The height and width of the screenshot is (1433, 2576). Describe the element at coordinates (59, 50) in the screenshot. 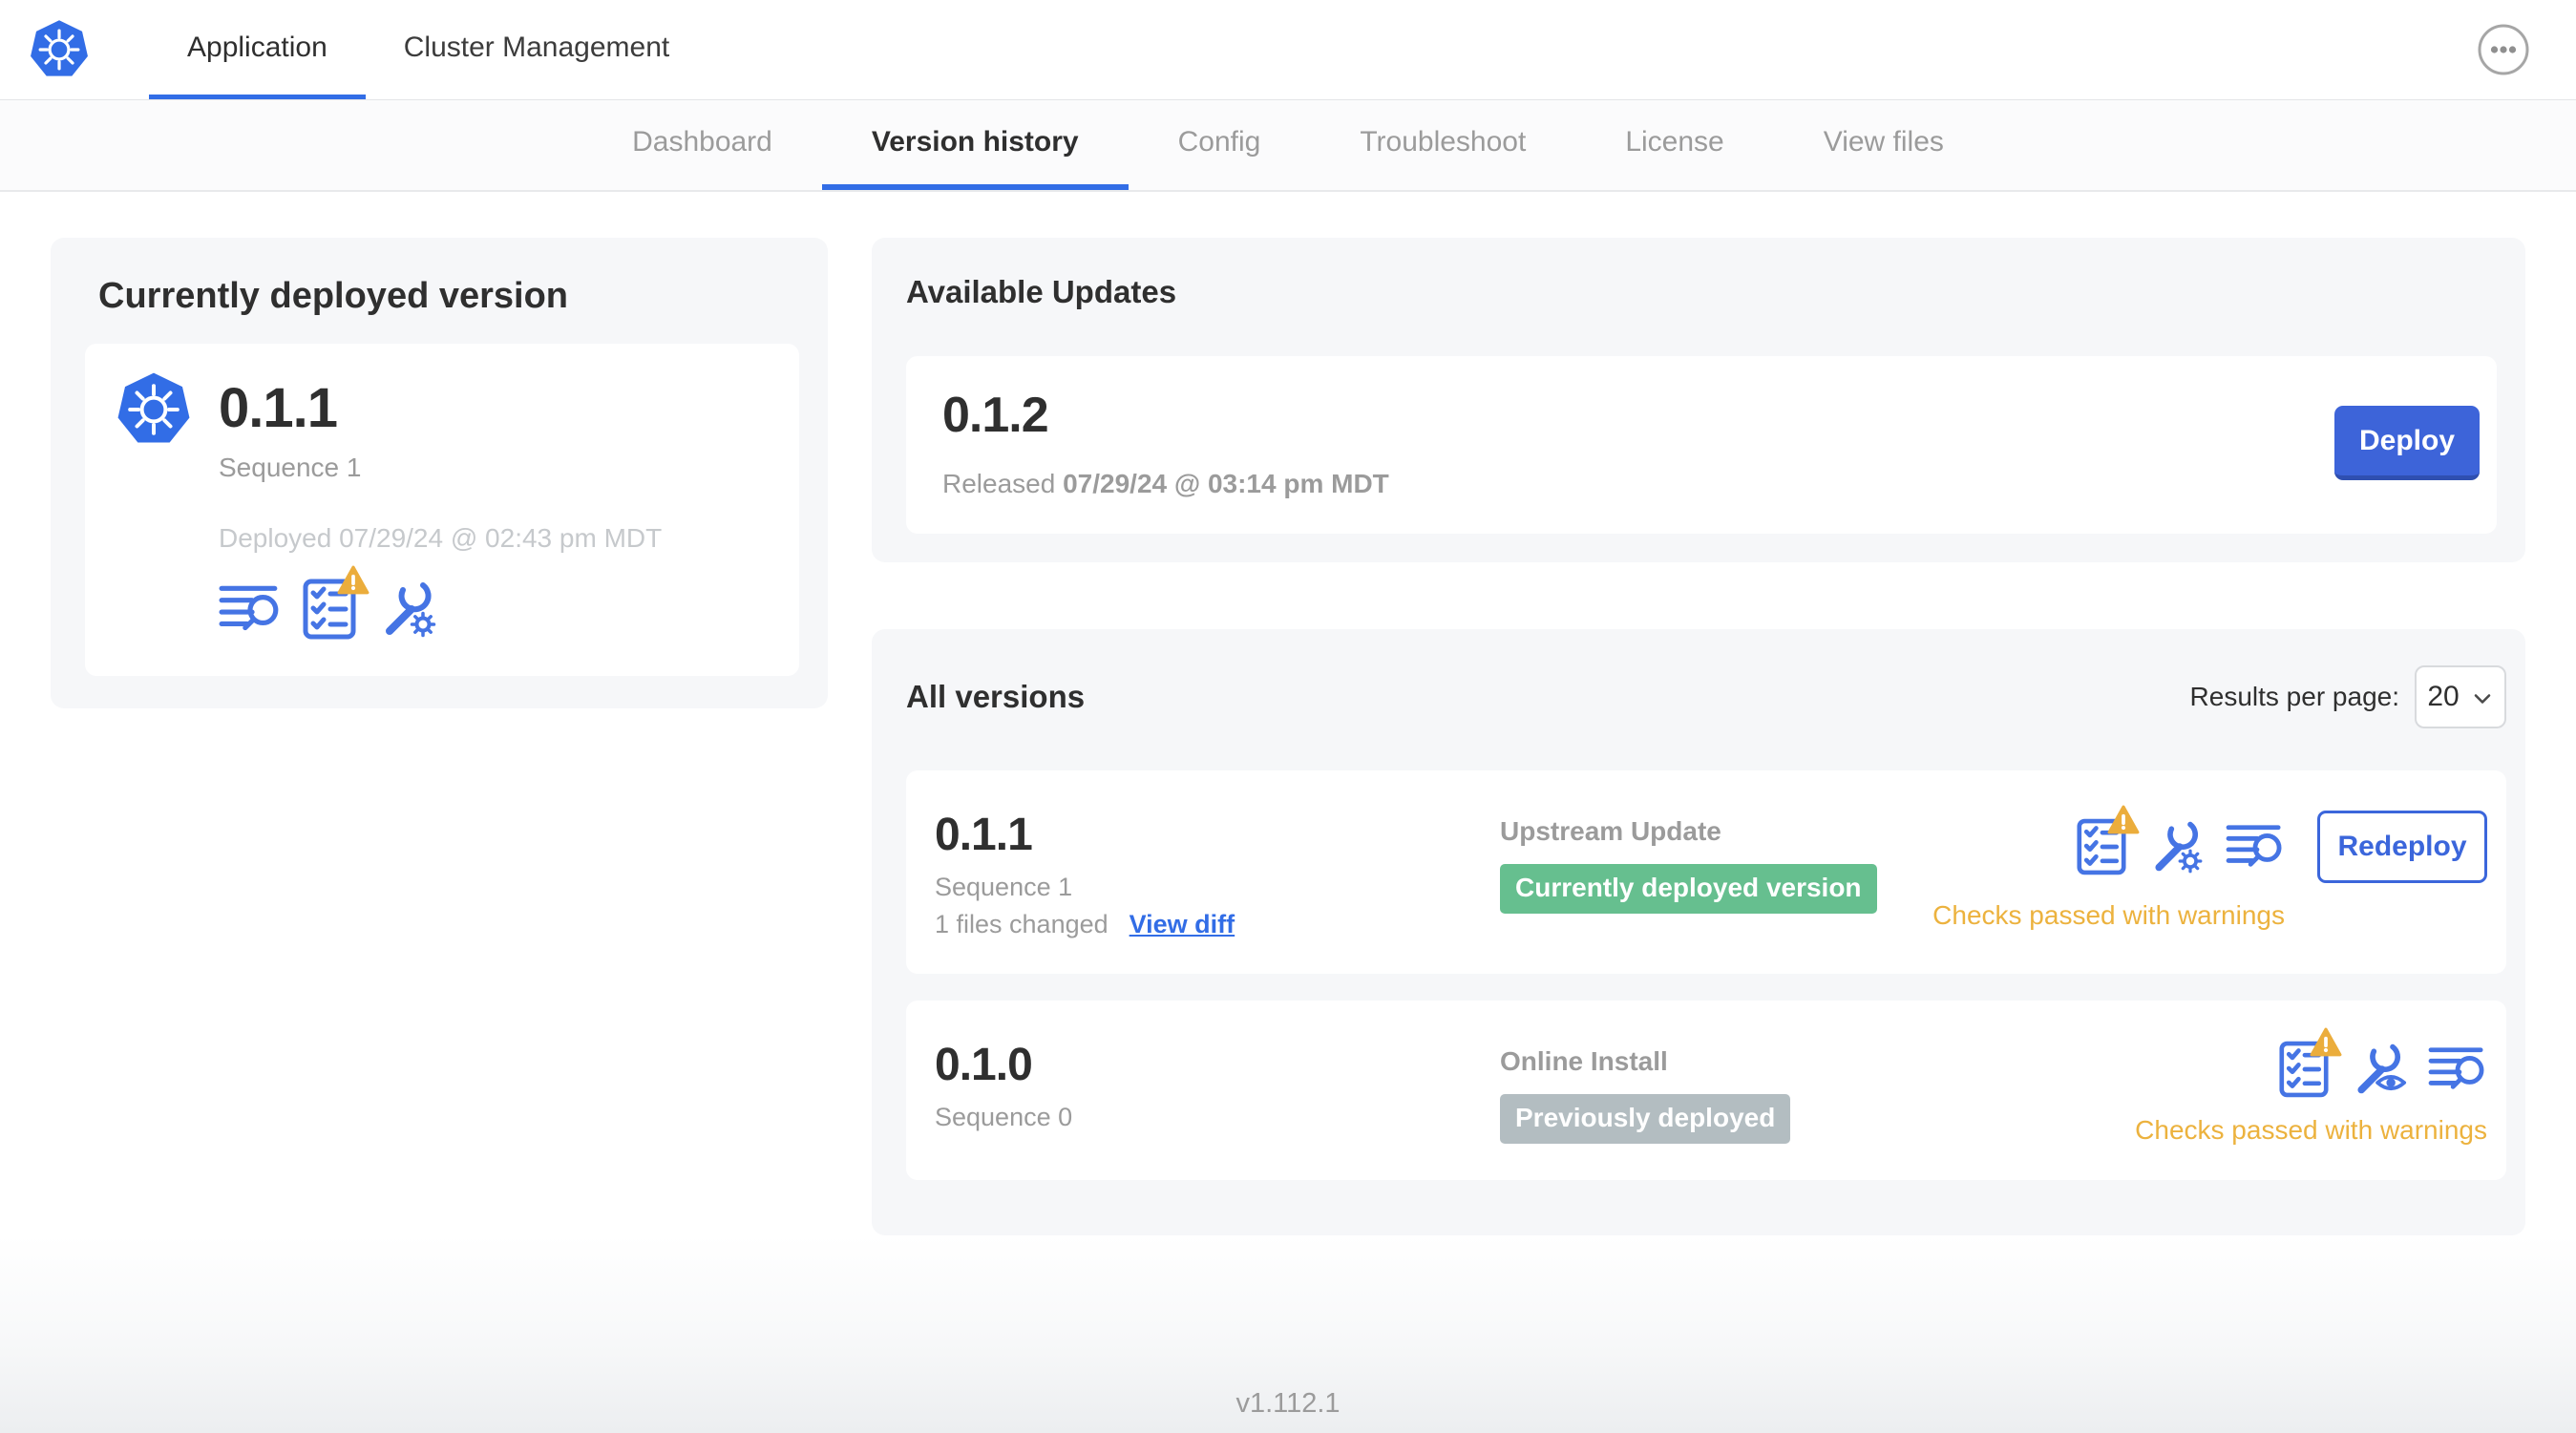

I see `kubernetes-logo-icon` at that location.